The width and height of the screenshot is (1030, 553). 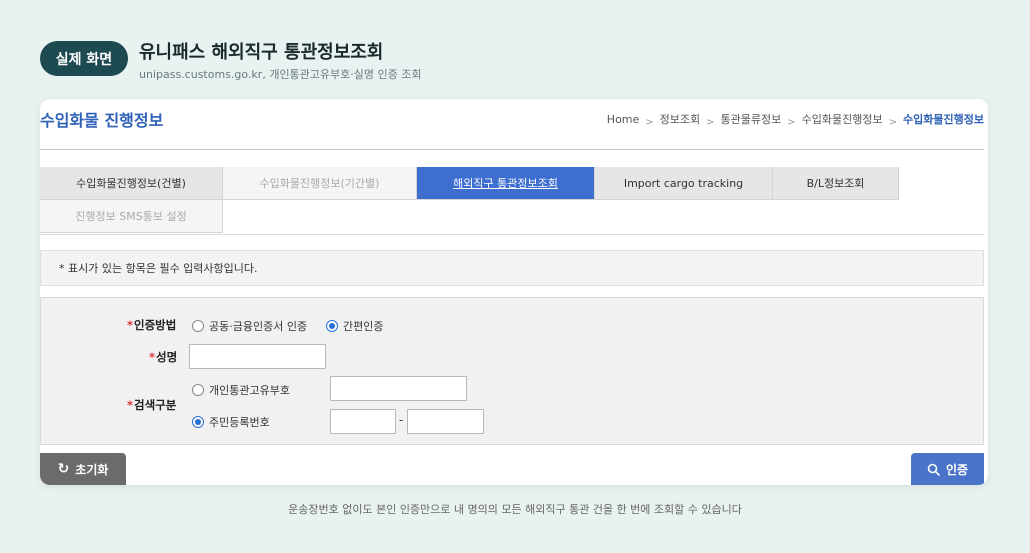 I want to click on title-divider, so click(x=512, y=149).